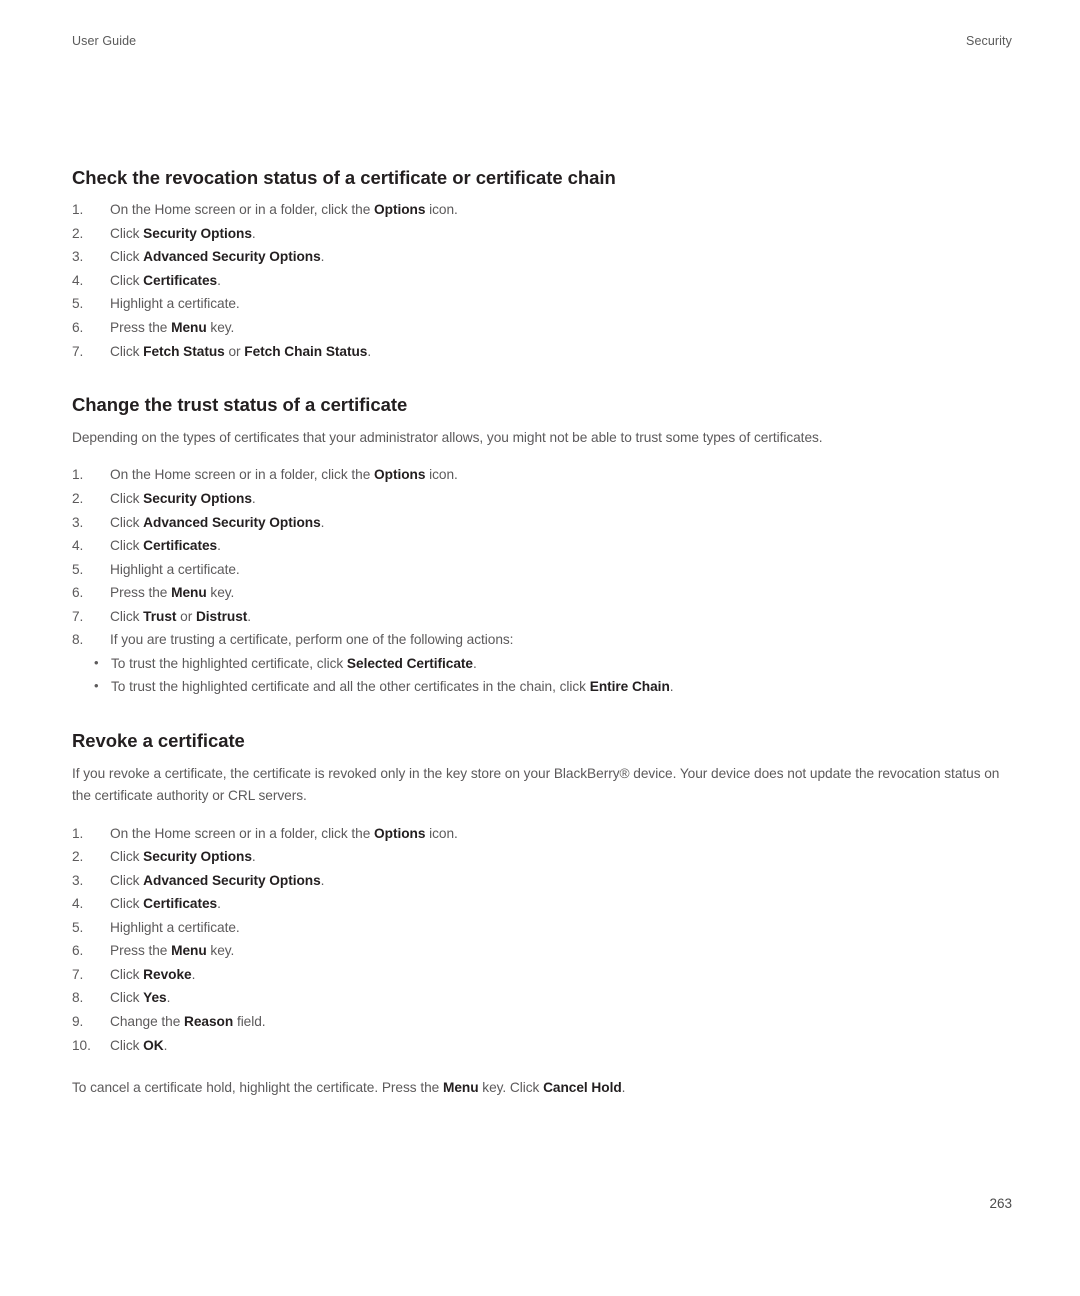 Image resolution: width=1080 pixels, height=1296 pixels. What do you see at coordinates (160, 616) in the screenshot?
I see `ui-term: Trust` at bounding box center [160, 616].